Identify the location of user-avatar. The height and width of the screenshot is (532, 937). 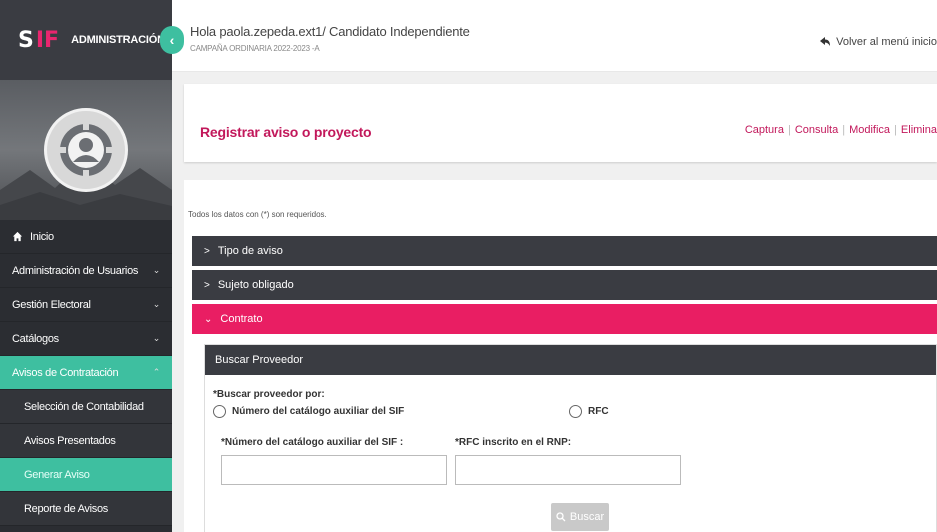
(86, 150).